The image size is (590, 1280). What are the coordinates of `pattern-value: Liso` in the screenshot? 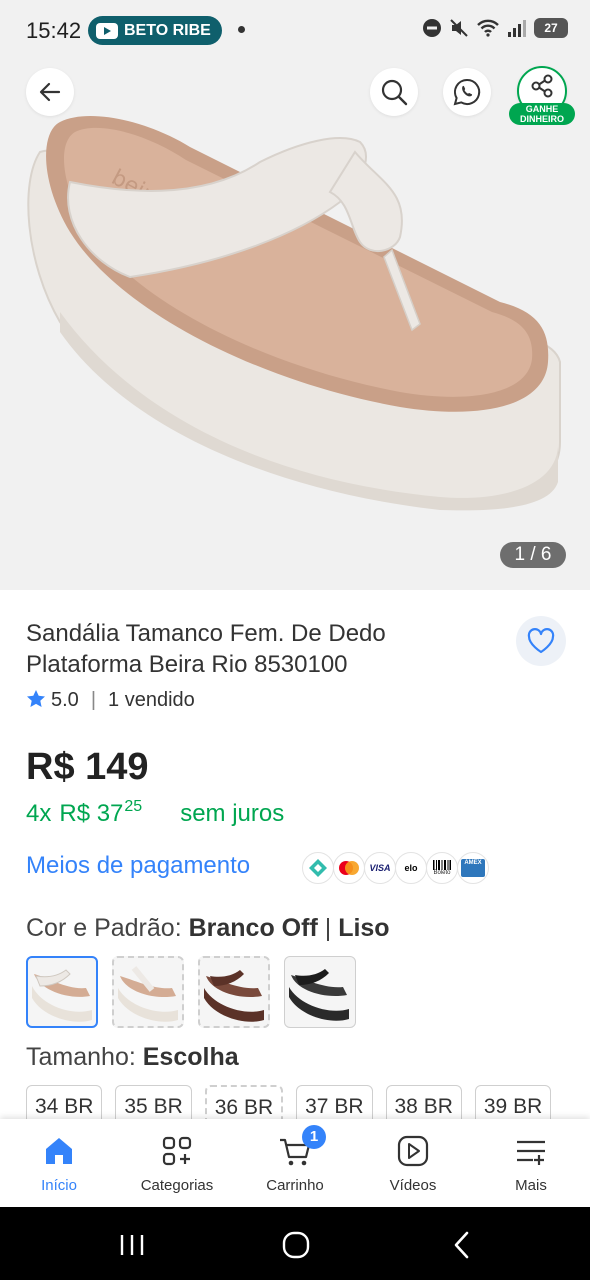 It's located at (364, 928).